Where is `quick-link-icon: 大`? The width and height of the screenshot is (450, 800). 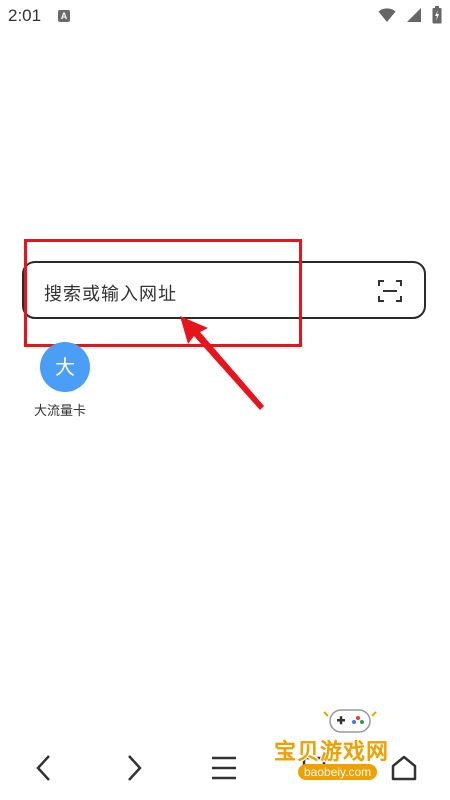 quick-link-icon: 大 is located at coordinates (65, 367).